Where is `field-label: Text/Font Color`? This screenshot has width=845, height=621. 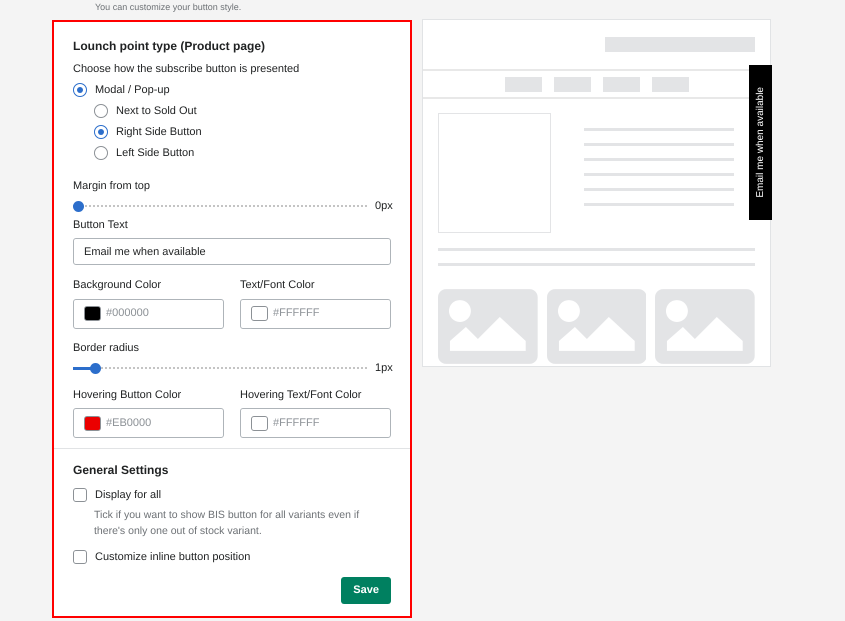 field-label: Text/Font Color is located at coordinates (278, 285).